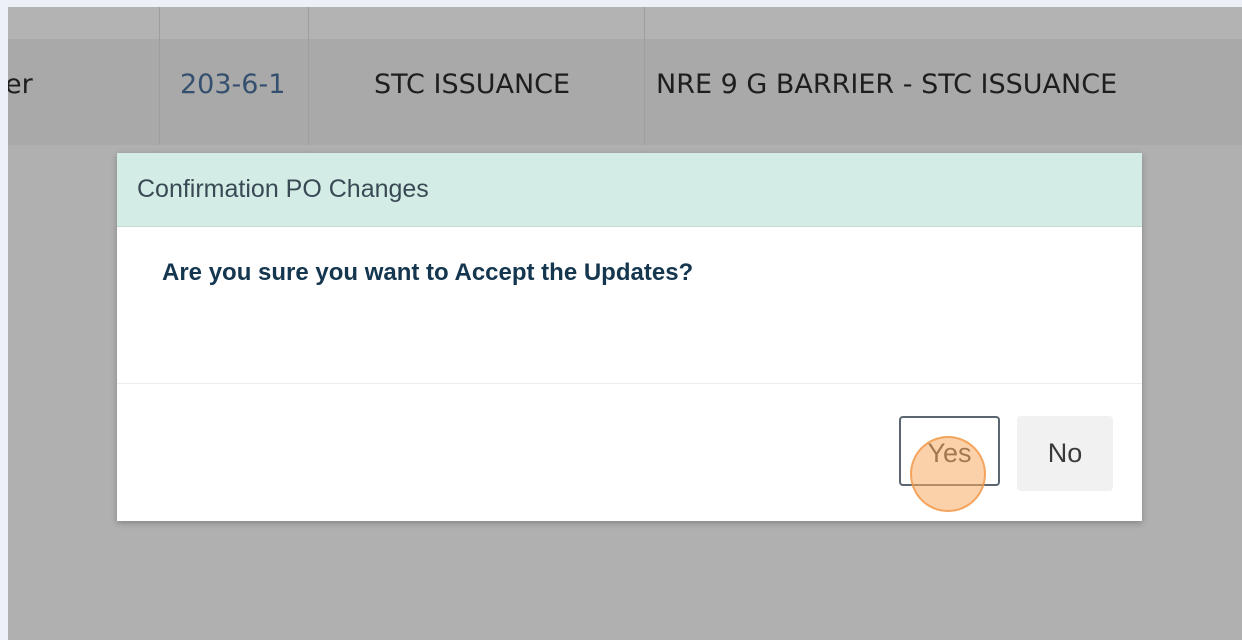 This screenshot has width=1242, height=640. What do you see at coordinates (232, 85) in the screenshot?
I see `table-cell-po-number: 203-6-1` at bounding box center [232, 85].